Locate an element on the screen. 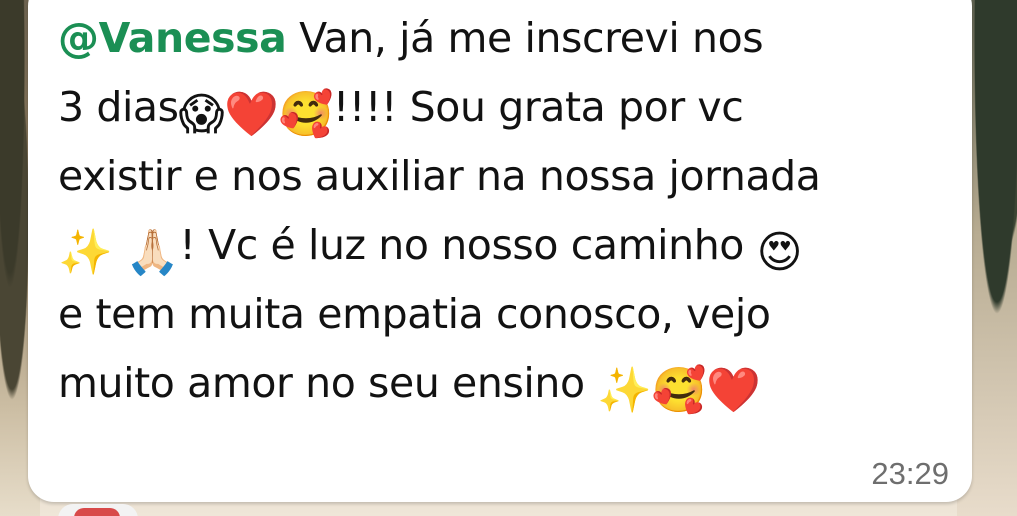 The image size is (1017, 516). message-line-1: Van, já me inscrevi nos is located at coordinates (525, 38).